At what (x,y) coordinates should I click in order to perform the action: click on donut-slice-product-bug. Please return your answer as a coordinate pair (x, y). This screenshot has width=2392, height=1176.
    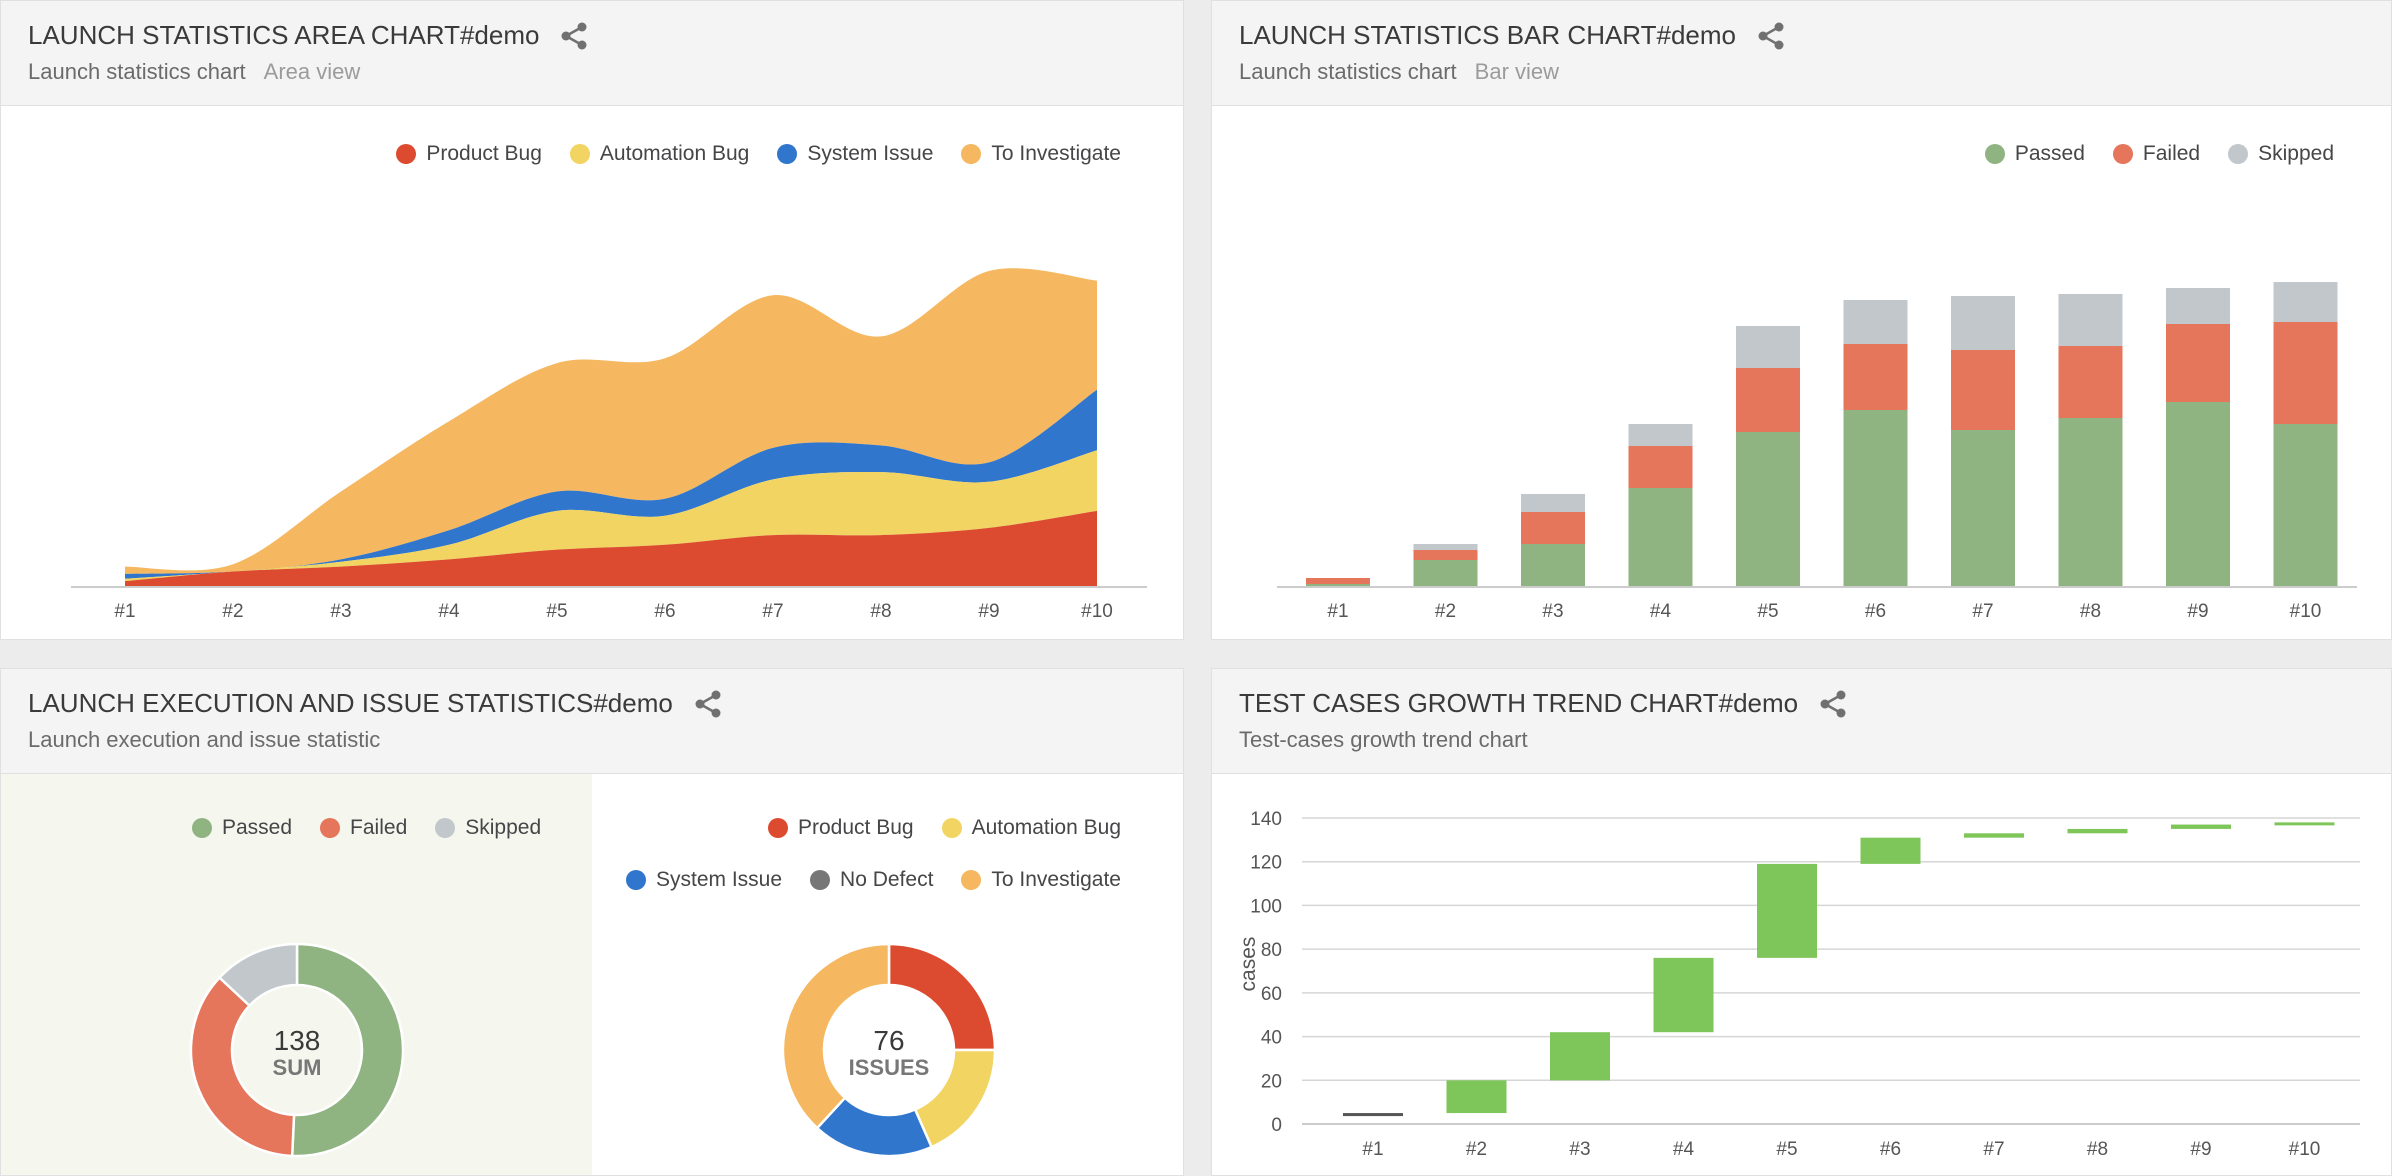
    Looking at the image, I should click on (942, 997).